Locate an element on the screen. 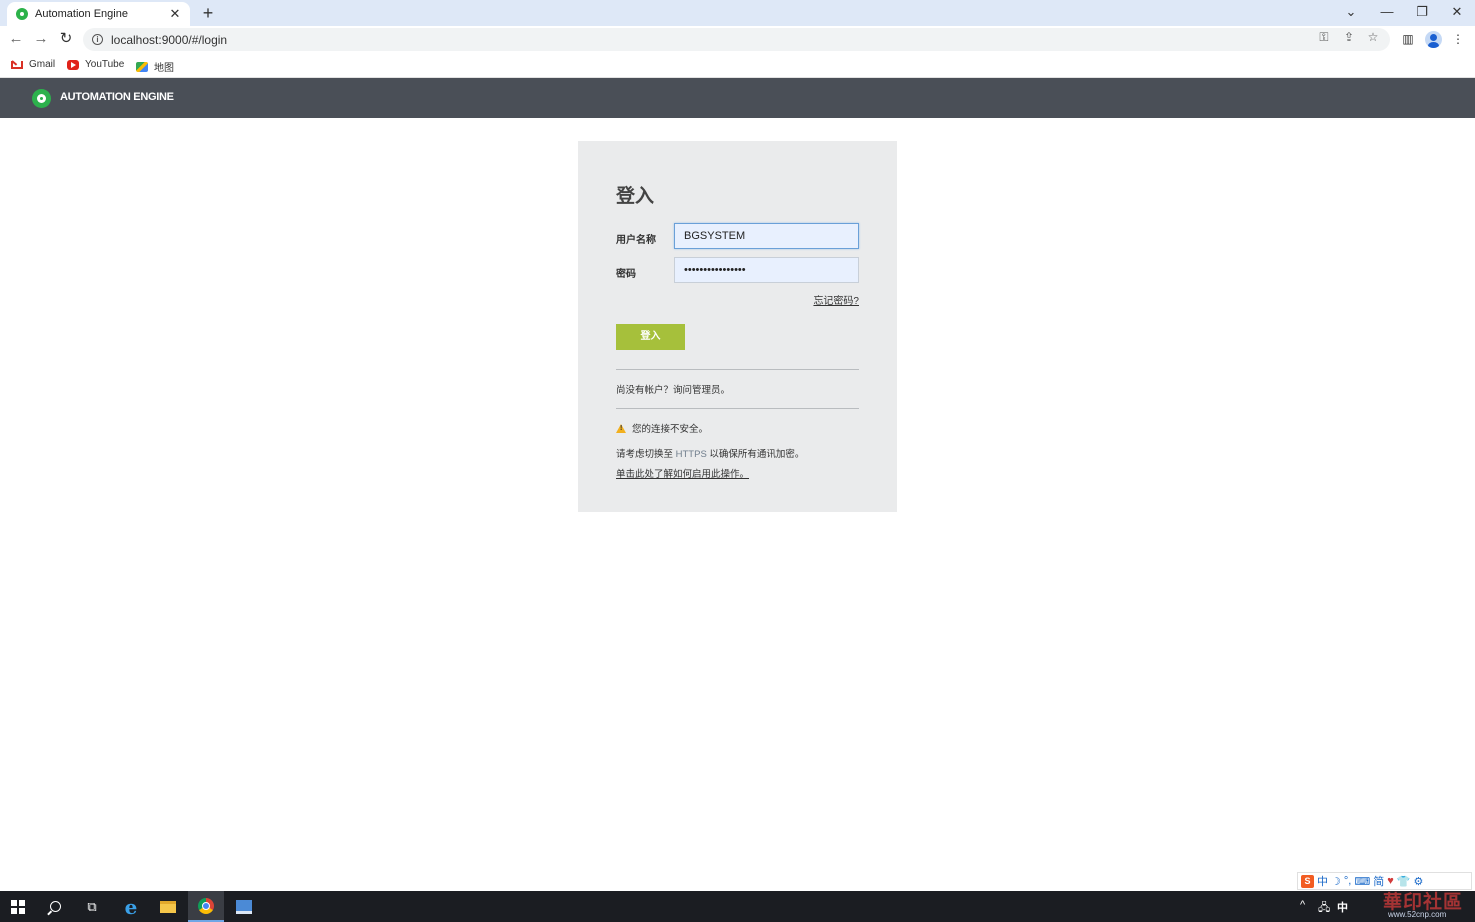 This screenshot has height=922, width=1475. app-icon is located at coordinates (244, 906).